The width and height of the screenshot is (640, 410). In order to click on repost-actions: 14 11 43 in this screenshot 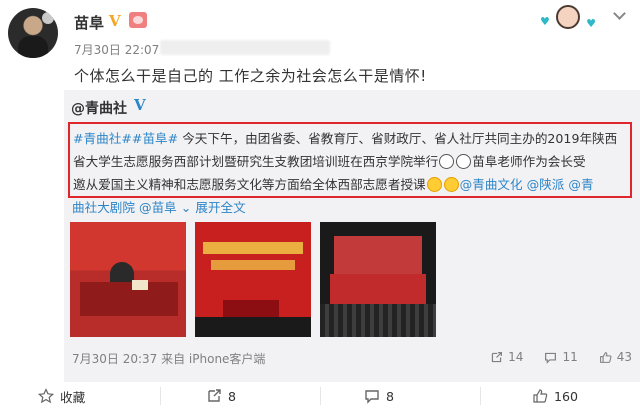, I will do `click(560, 357)`.